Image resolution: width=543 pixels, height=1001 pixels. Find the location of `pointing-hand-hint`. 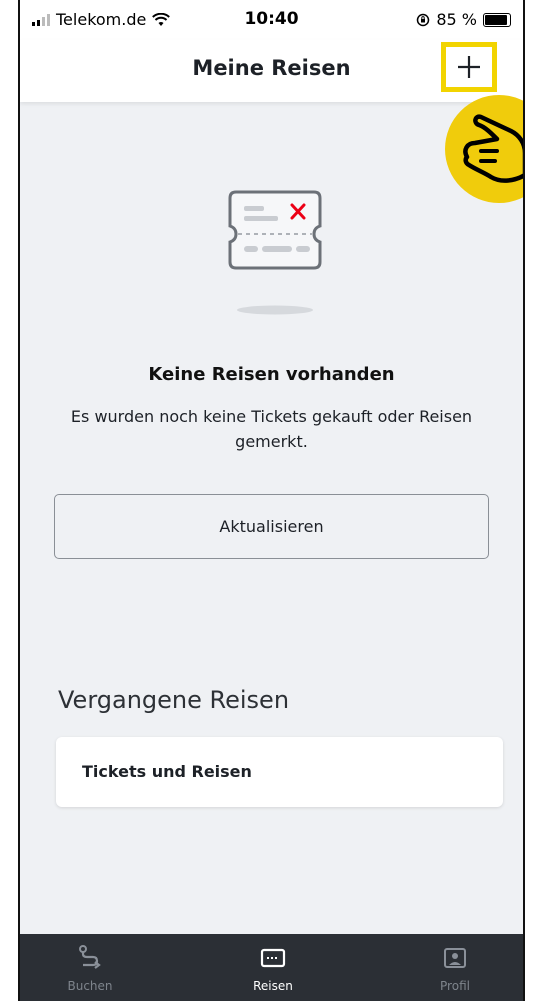

pointing-hand-hint is located at coordinates (484, 149).